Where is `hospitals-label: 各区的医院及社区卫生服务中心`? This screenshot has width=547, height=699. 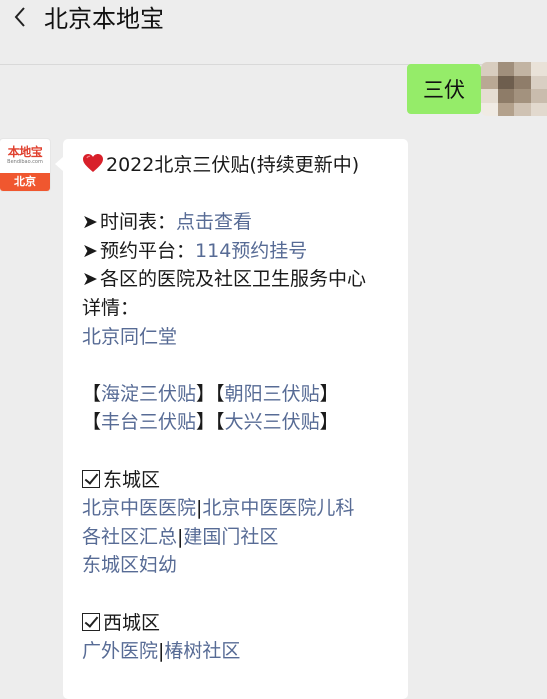
hospitals-label: 各区的医院及社区卫生服务中心 is located at coordinates (233, 279).